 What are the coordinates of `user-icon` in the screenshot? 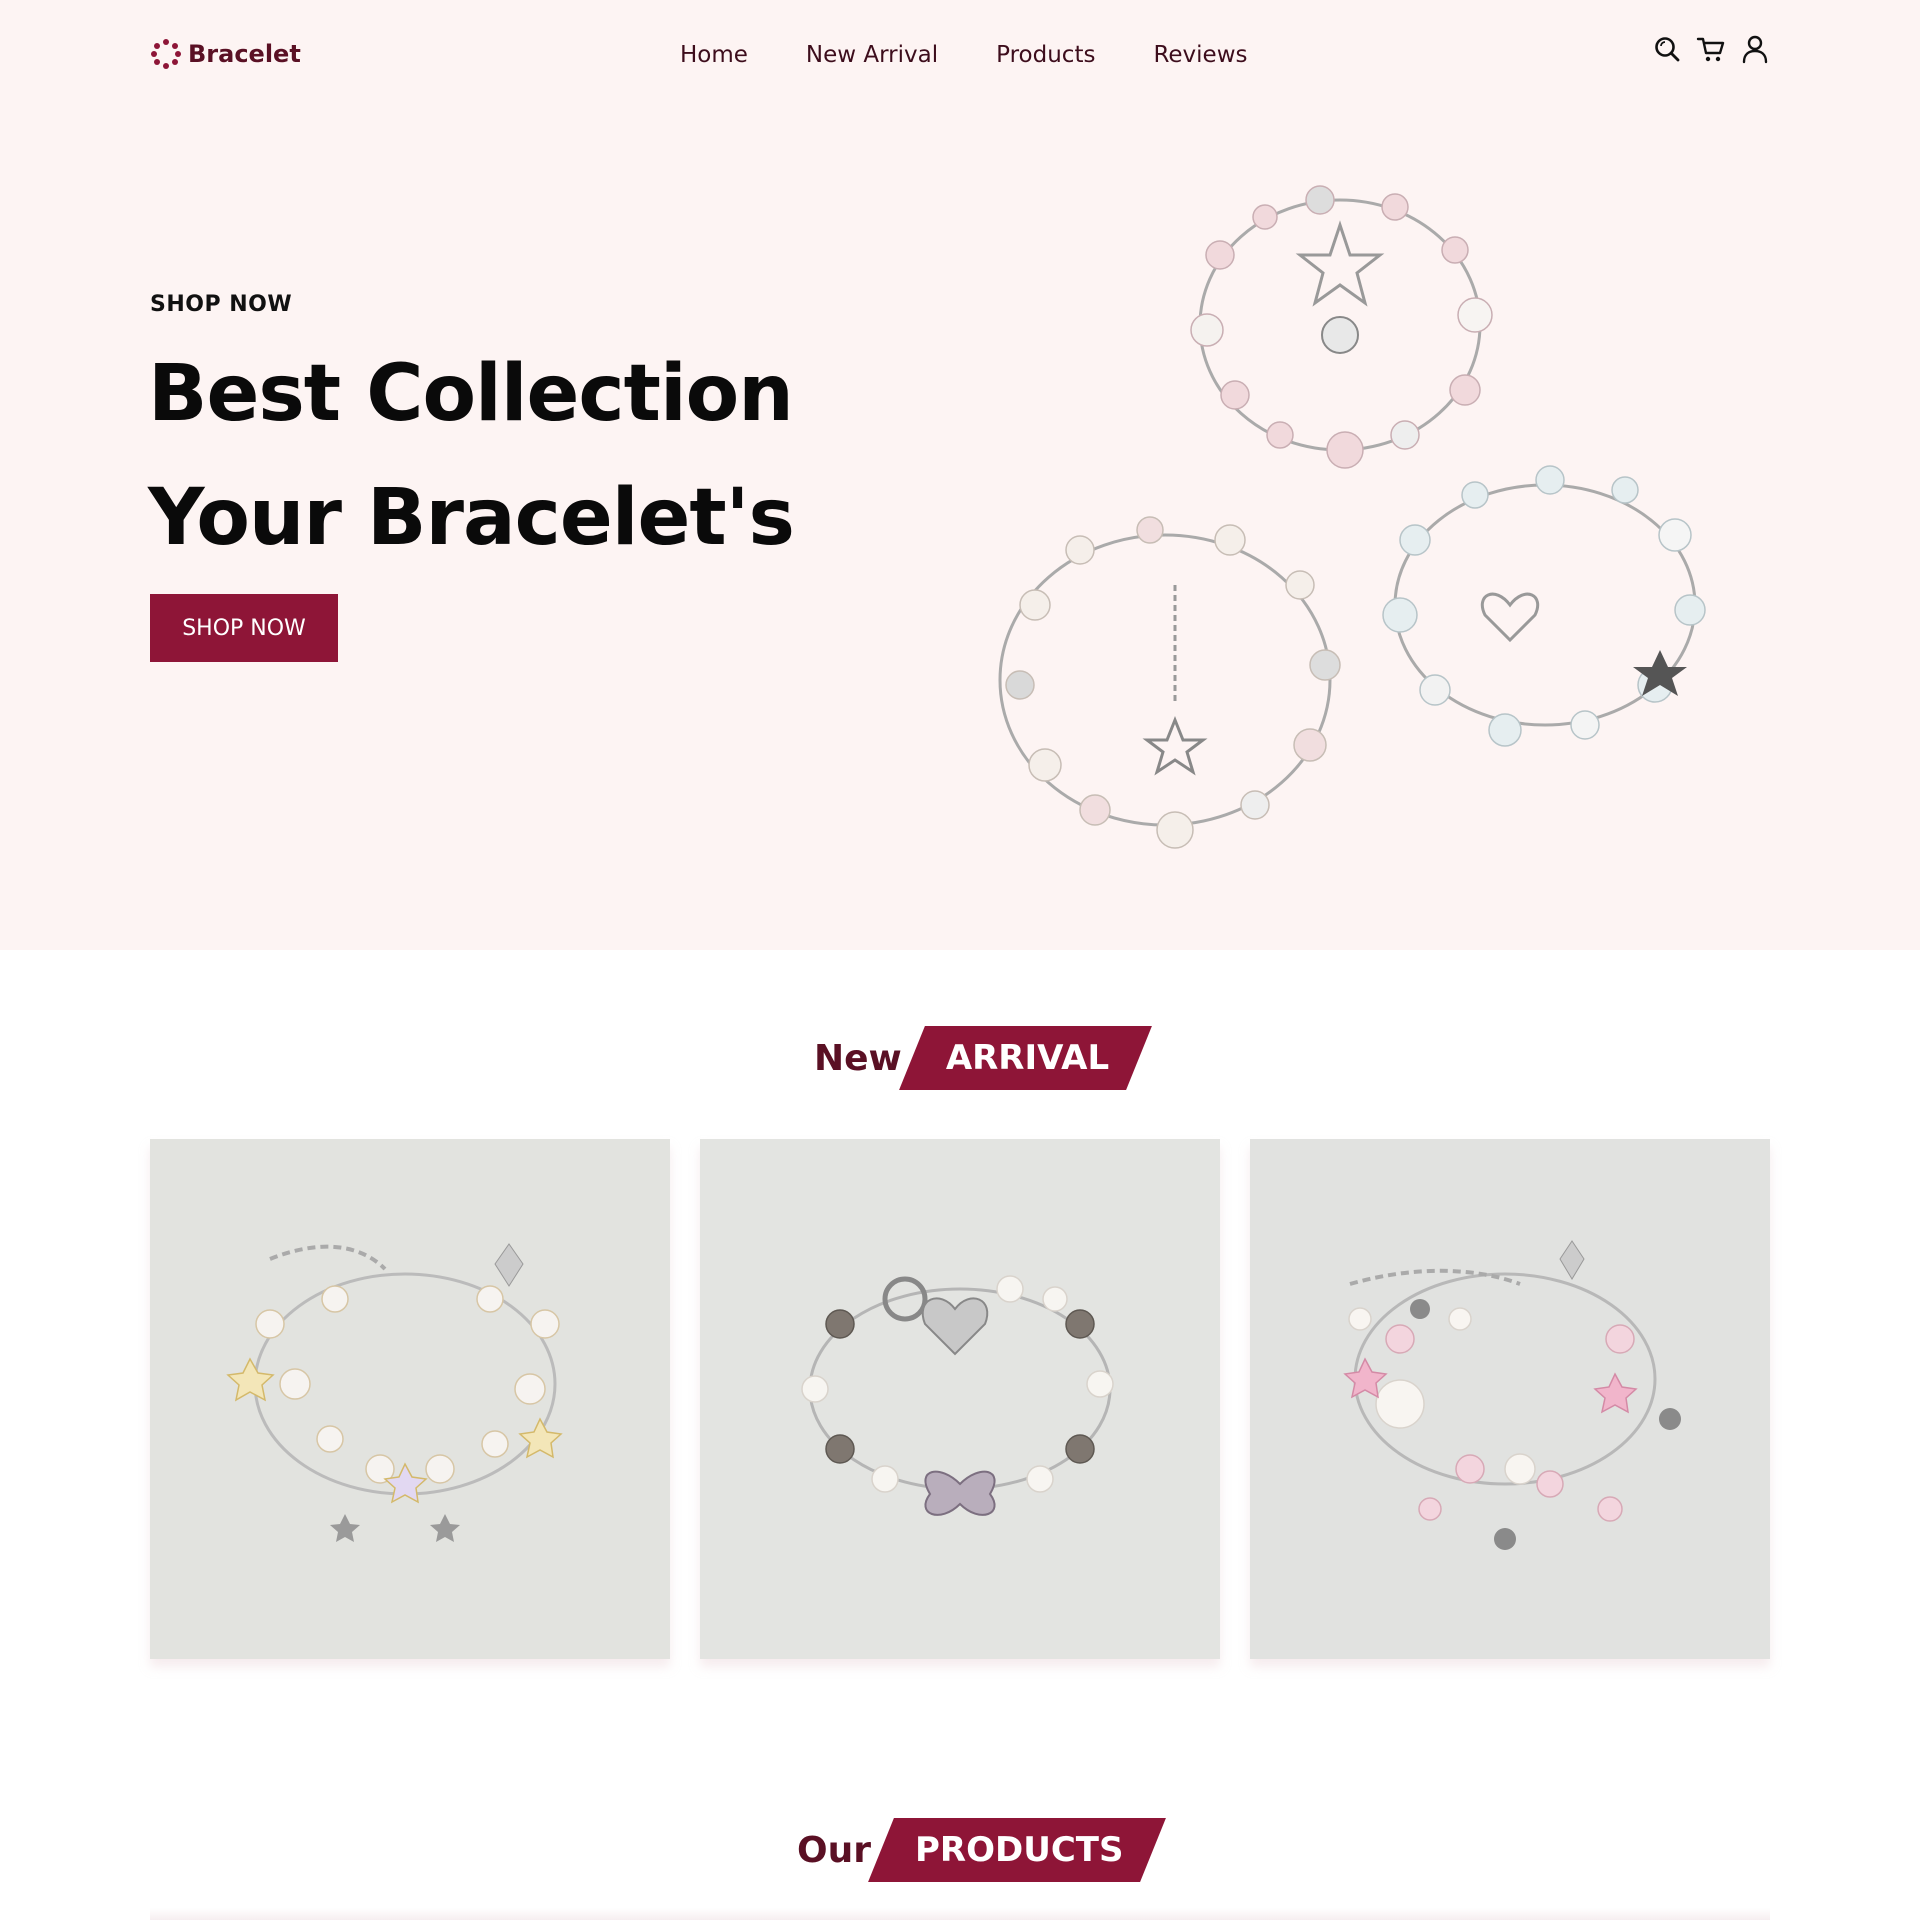 It's located at (1755, 49).